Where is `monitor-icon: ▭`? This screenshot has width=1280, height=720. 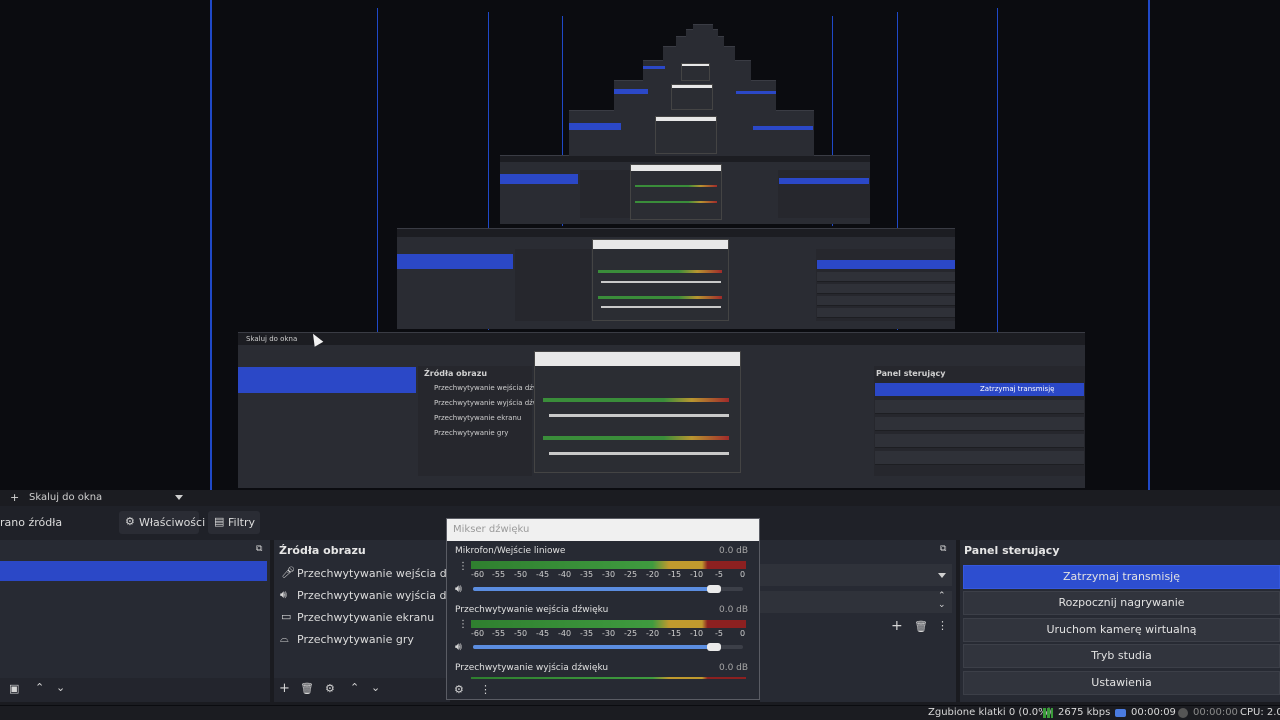
monitor-icon: ▭ is located at coordinates (286, 616).